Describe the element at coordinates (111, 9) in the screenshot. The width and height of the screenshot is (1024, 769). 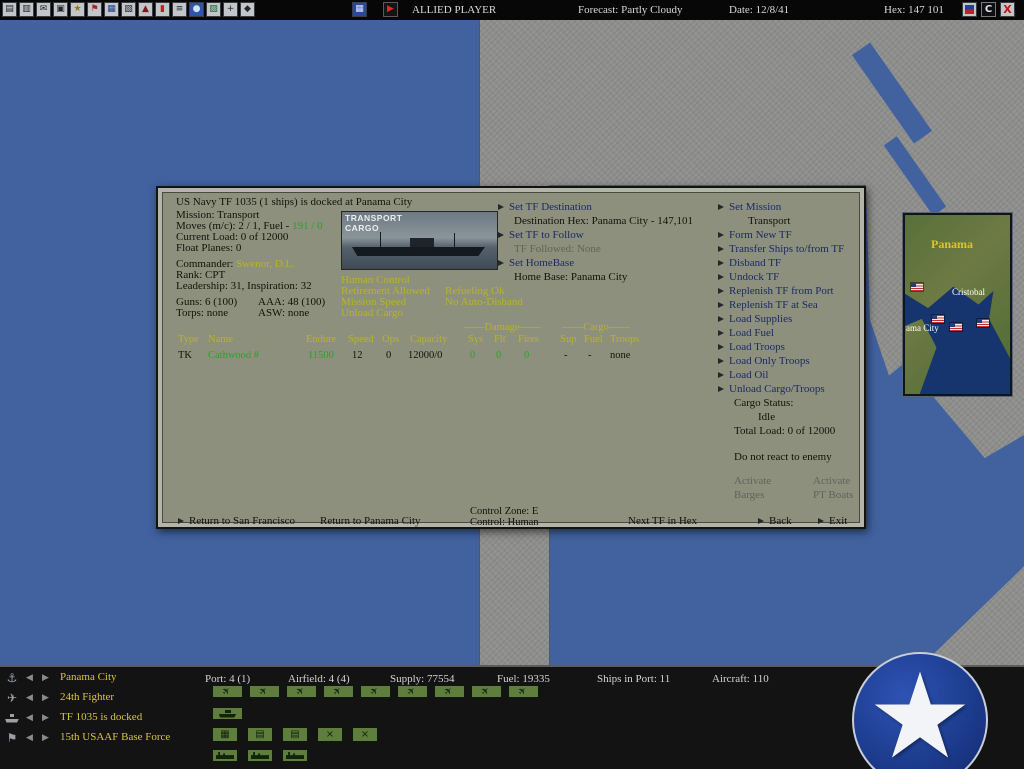
I see `units-icon: ▦` at that location.